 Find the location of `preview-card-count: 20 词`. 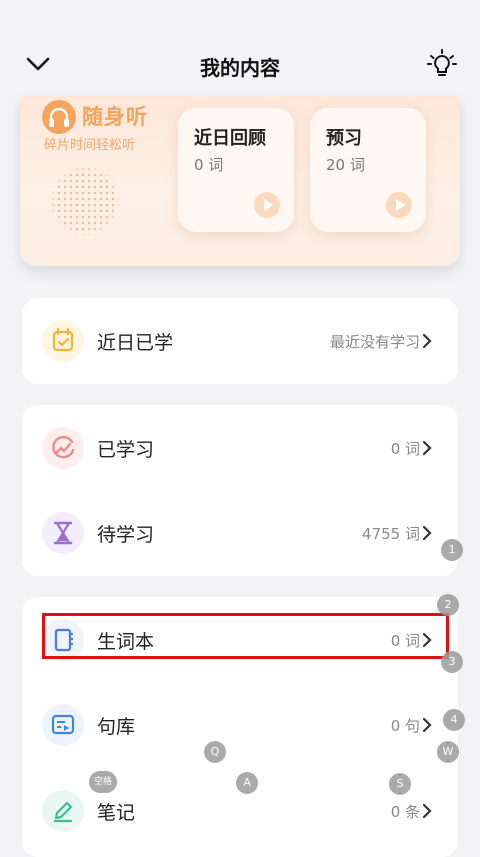

preview-card-count: 20 词 is located at coordinates (345, 165).